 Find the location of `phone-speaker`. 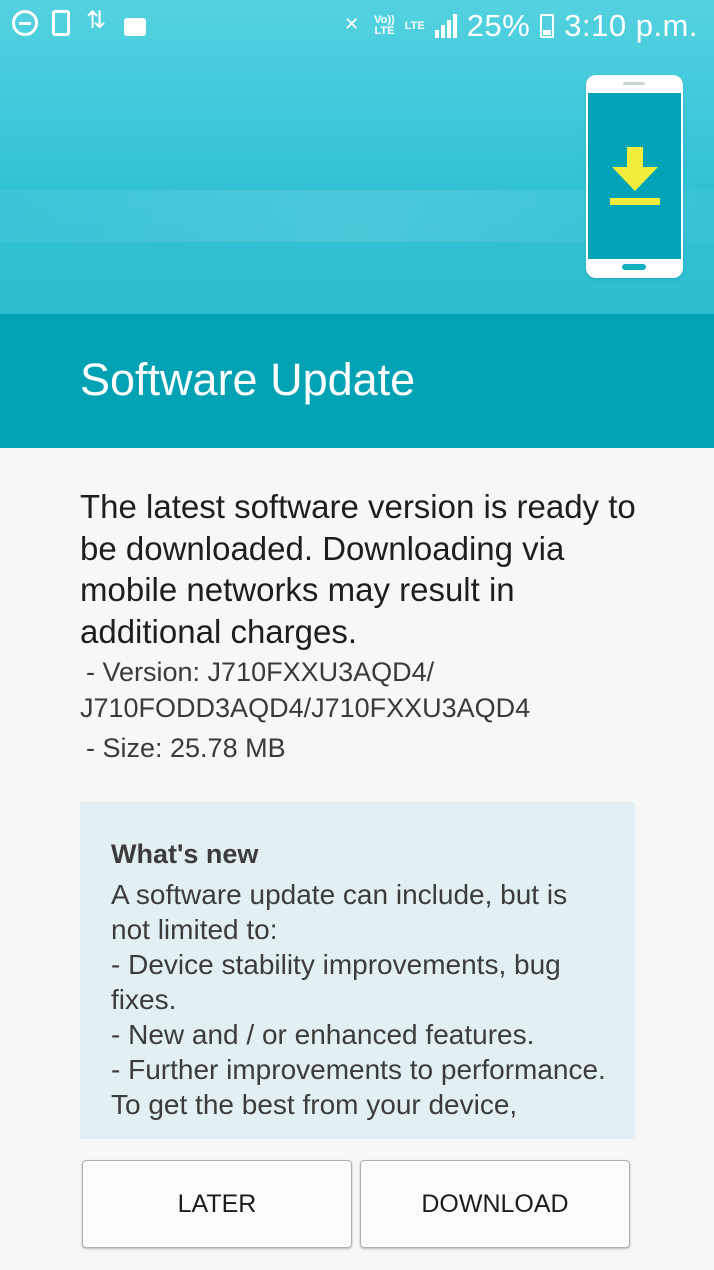

phone-speaker is located at coordinates (634, 83).